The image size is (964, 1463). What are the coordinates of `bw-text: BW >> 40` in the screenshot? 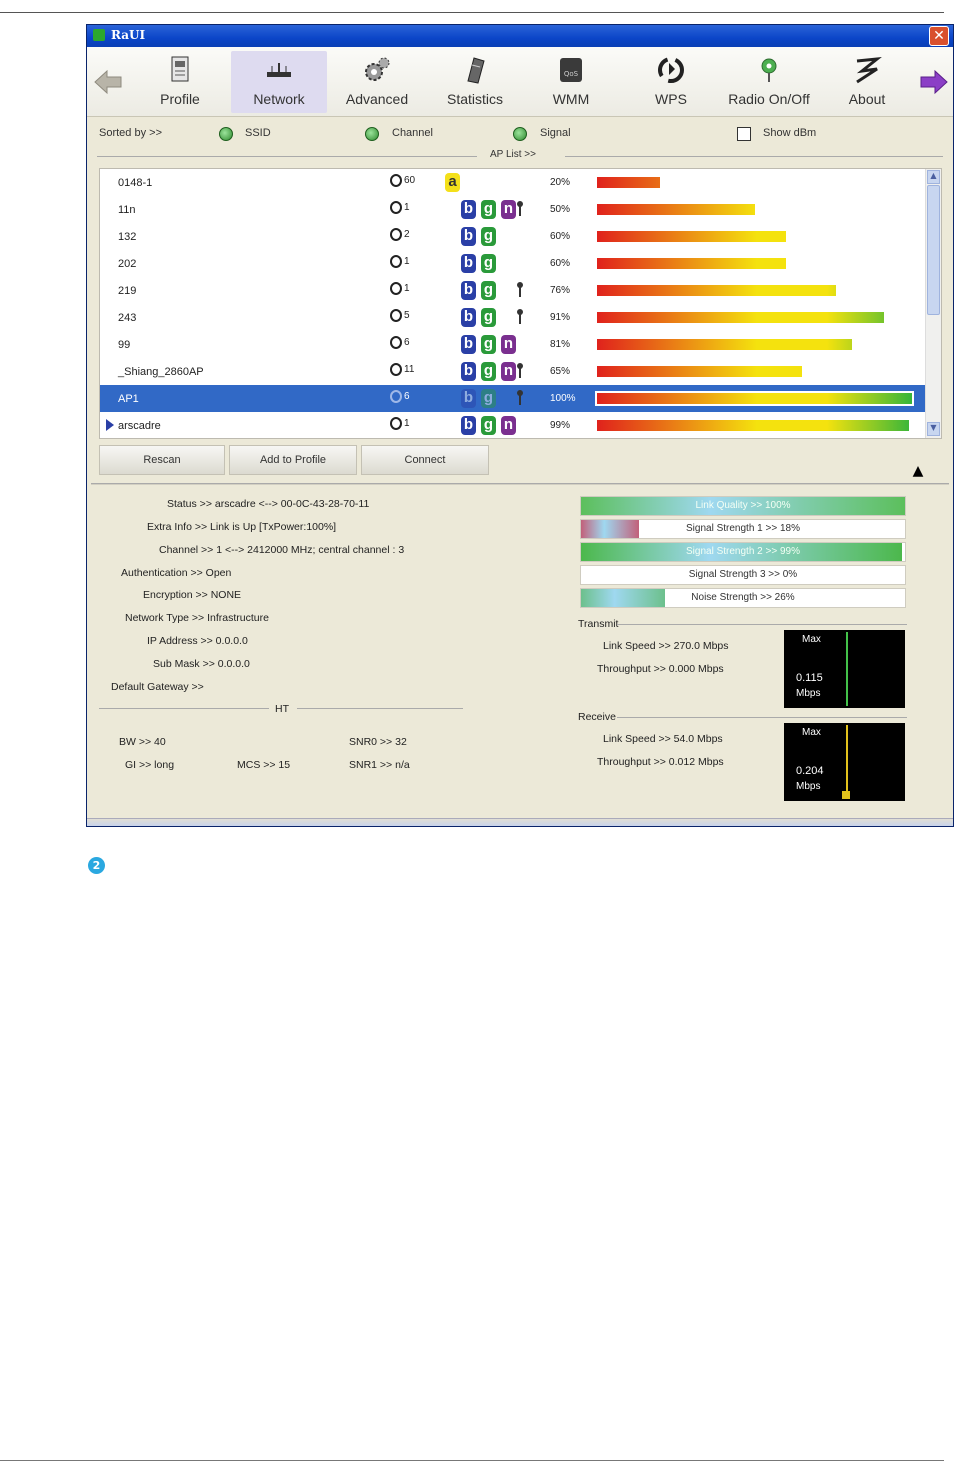 It's located at (142, 742).